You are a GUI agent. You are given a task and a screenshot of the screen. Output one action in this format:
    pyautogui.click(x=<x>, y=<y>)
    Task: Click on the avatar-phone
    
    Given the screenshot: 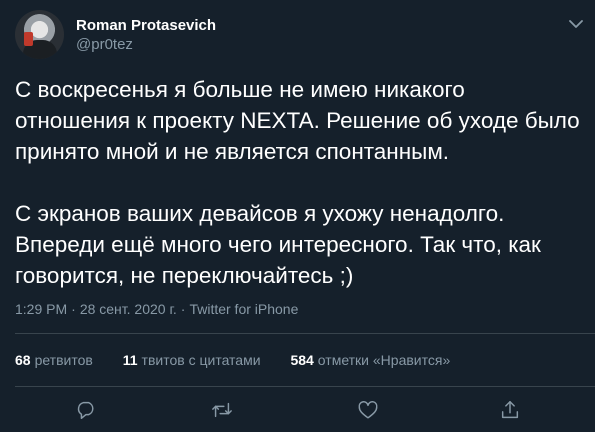 What is the action you would take?
    pyautogui.click(x=28, y=39)
    